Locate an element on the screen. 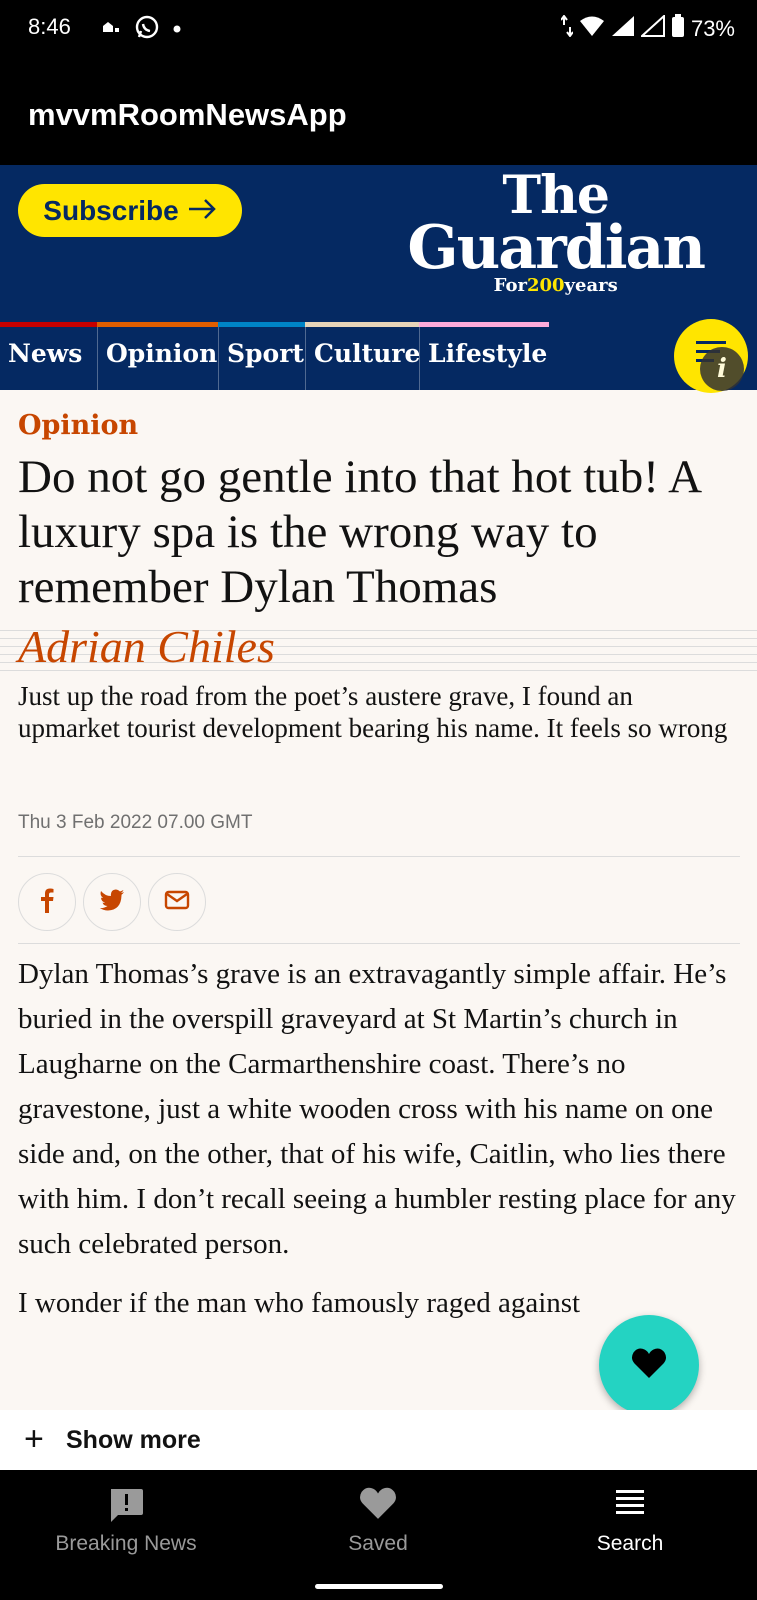 The width and height of the screenshot is (757, 1600). bottom-nav-label: Search is located at coordinates (630, 1543).